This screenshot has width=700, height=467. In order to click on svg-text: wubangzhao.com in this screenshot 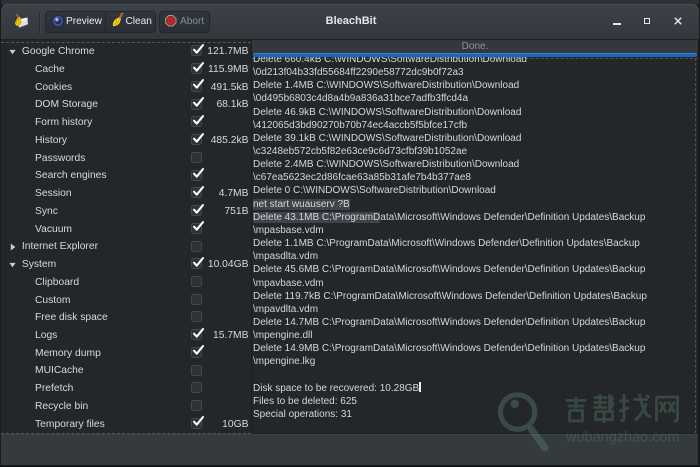, I will do `click(622, 438)`.